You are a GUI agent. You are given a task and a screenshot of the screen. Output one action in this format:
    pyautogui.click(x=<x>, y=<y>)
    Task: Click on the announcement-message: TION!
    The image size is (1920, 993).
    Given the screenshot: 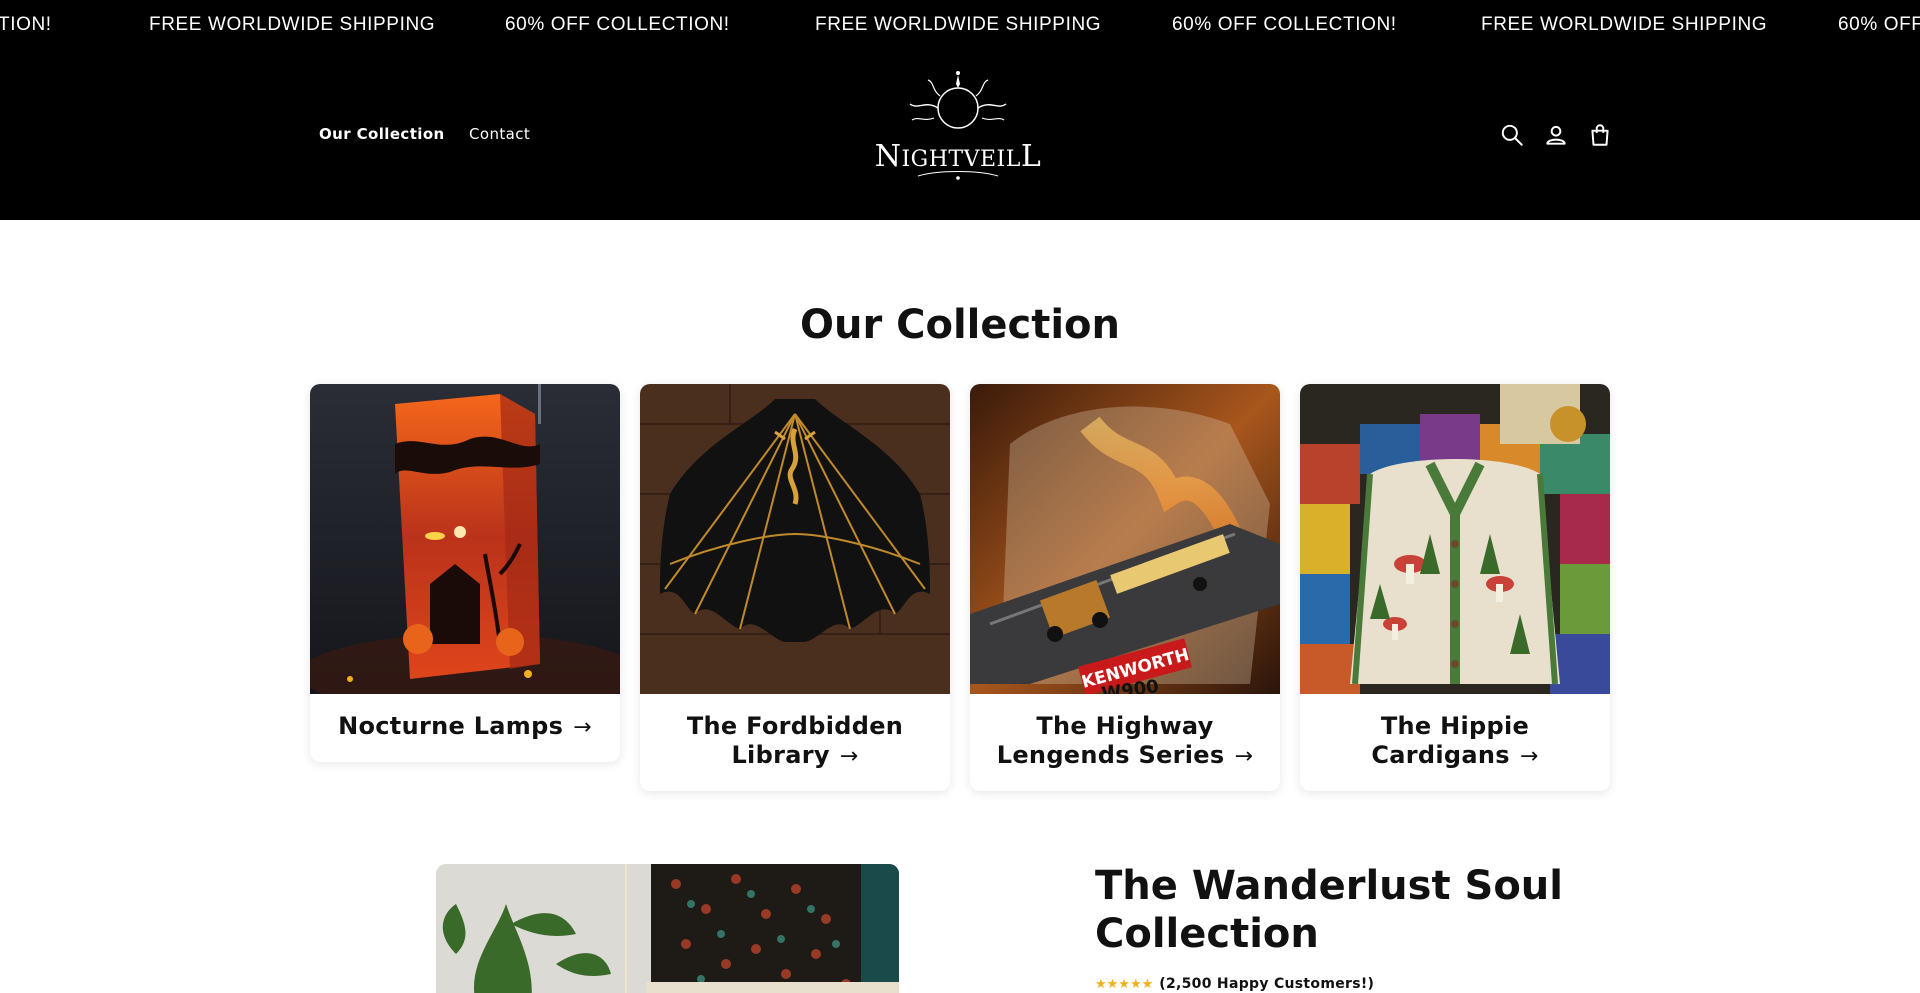 What is the action you would take?
    pyautogui.click(x=26, y=24)
    